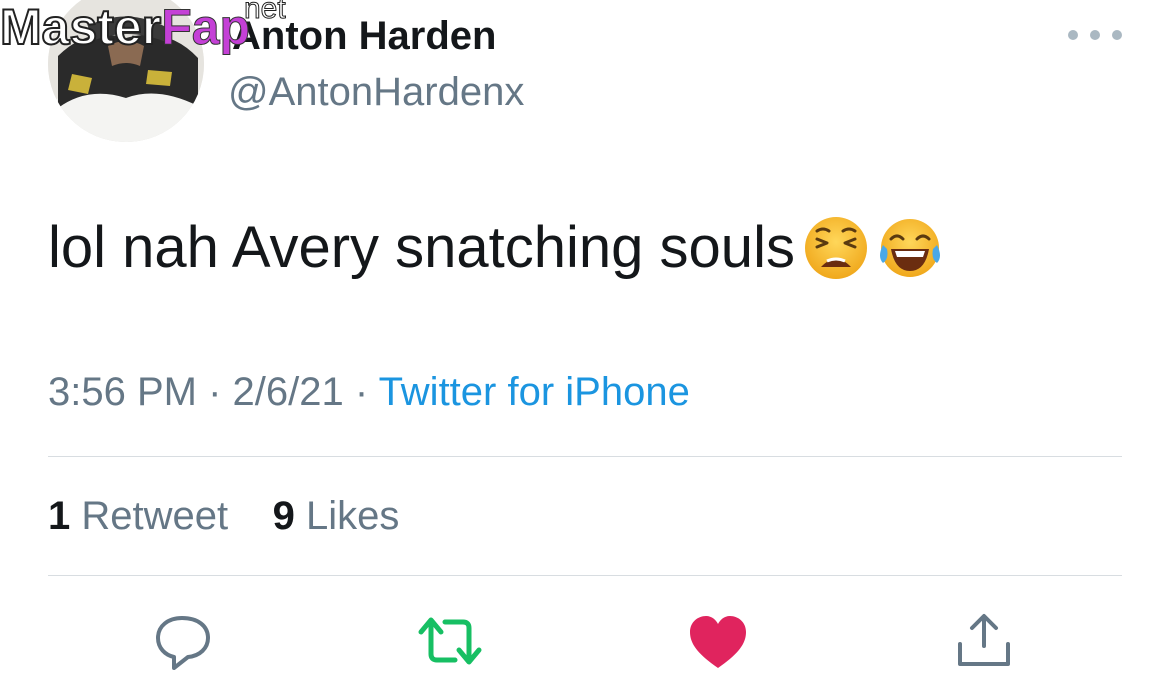 The image size is (1170, 677). I want to click on share-icon, so click(984, 640).